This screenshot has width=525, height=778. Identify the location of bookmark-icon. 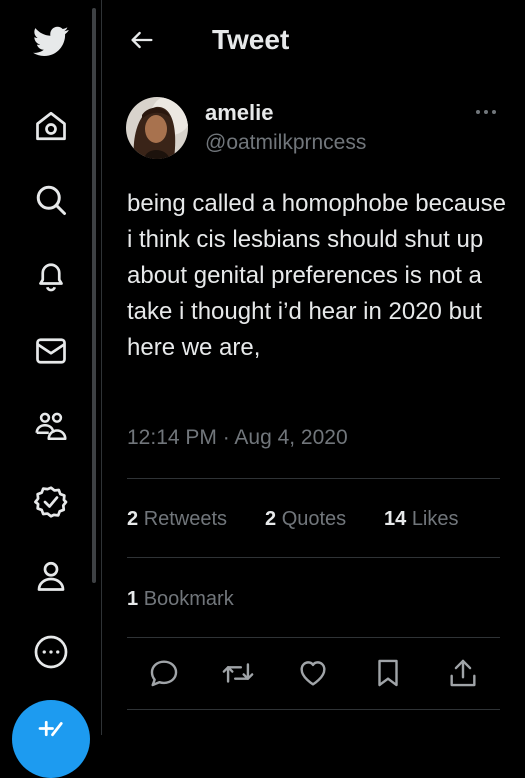
(388, 673).